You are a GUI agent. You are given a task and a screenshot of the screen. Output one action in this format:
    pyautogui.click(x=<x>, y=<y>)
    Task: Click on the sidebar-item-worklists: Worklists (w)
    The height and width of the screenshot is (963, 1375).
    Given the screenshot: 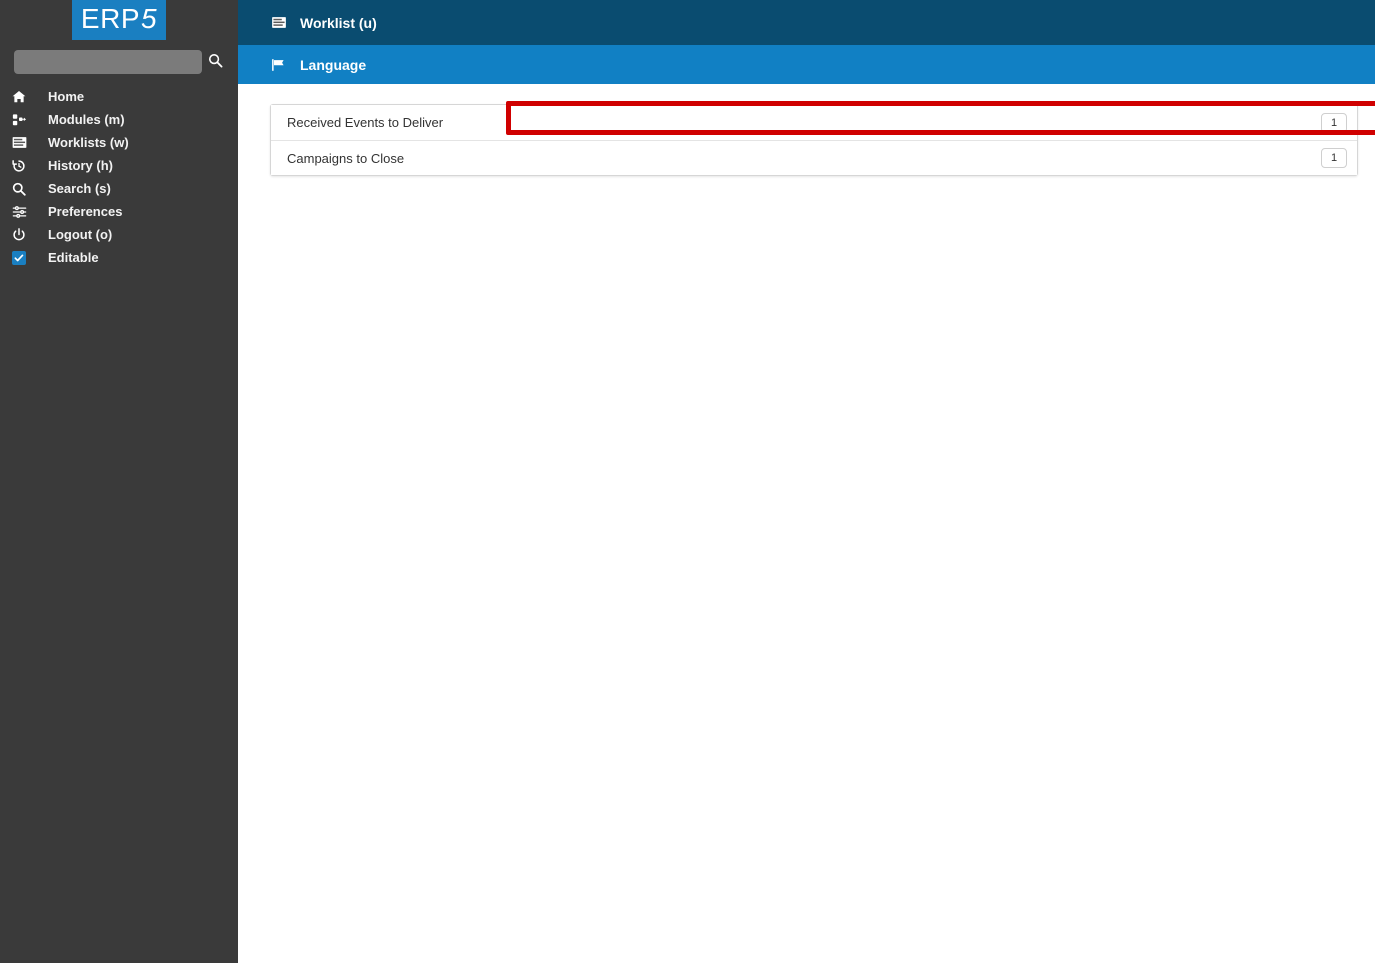 What is the action you would take?
    pyautogui.click(x=119, y=142)
    